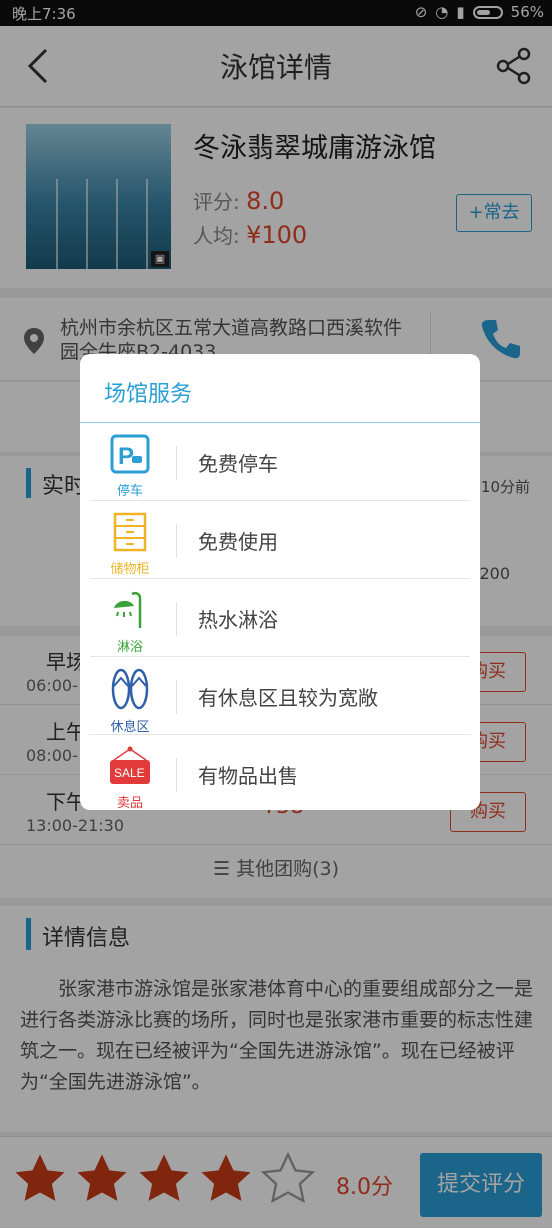  I want to click on slippers-icon, so click(130, 689).